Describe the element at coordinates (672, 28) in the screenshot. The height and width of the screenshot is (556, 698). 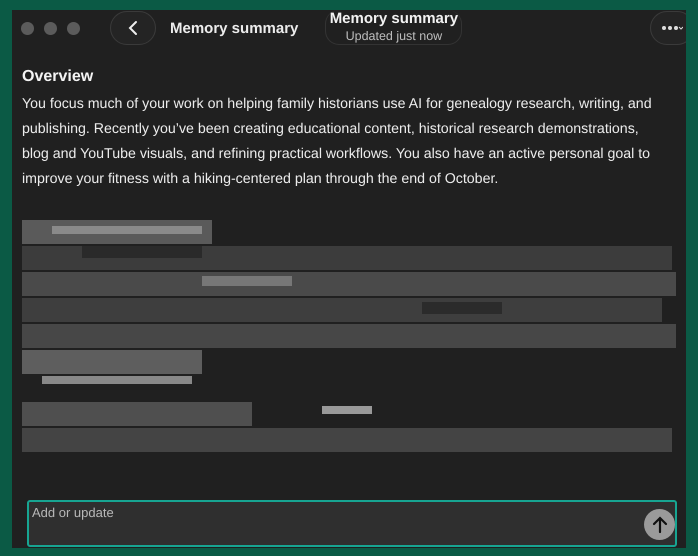
I see `more-icon` at that location.